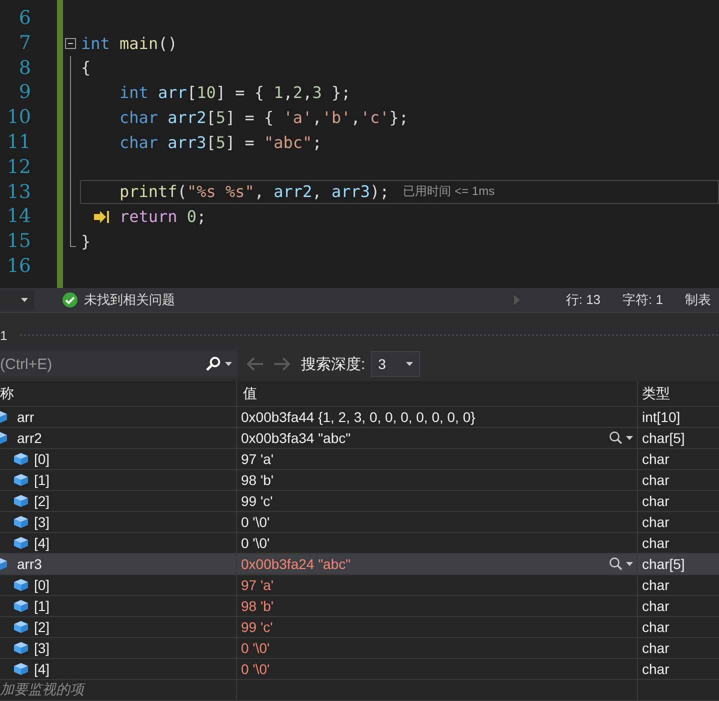 The image size is (719, 701). Describe the element at coordinates (18, 266) in the screenshot. I see `line-number: 16` at that location.